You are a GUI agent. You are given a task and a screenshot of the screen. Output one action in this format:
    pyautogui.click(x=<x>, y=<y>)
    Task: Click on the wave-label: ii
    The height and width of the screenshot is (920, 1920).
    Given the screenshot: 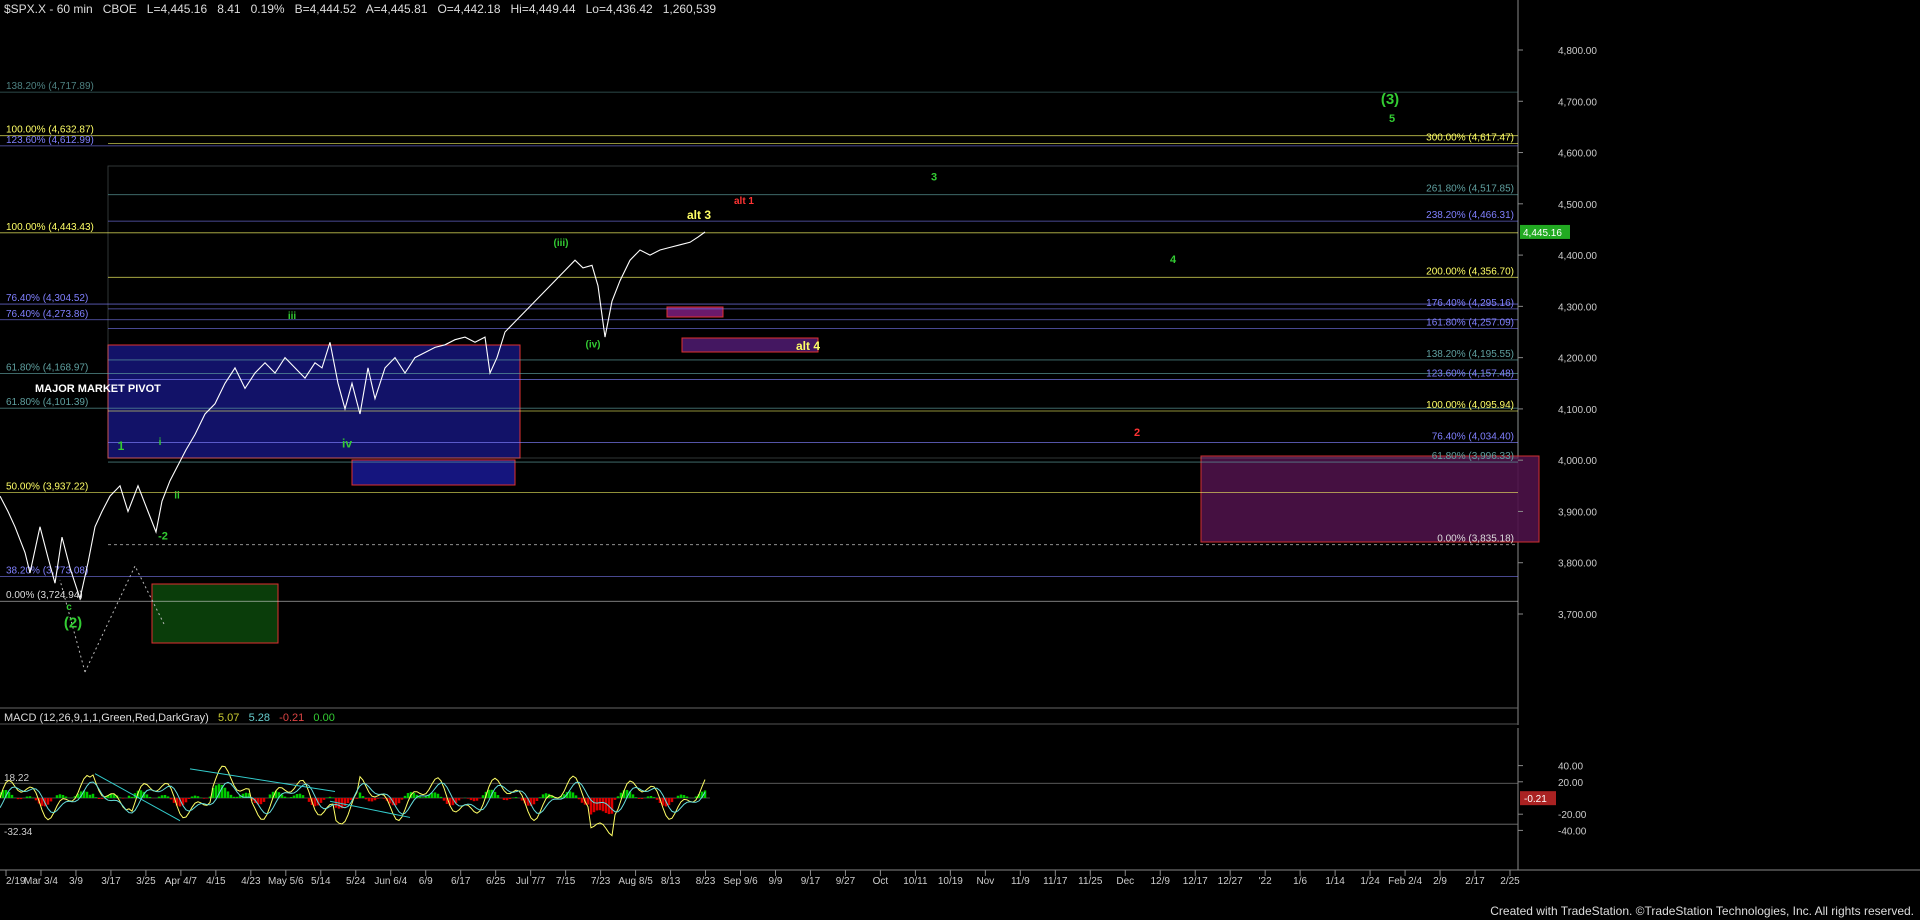 What is the action you would take?
    pyautogui.click(x=177, y=496)
    